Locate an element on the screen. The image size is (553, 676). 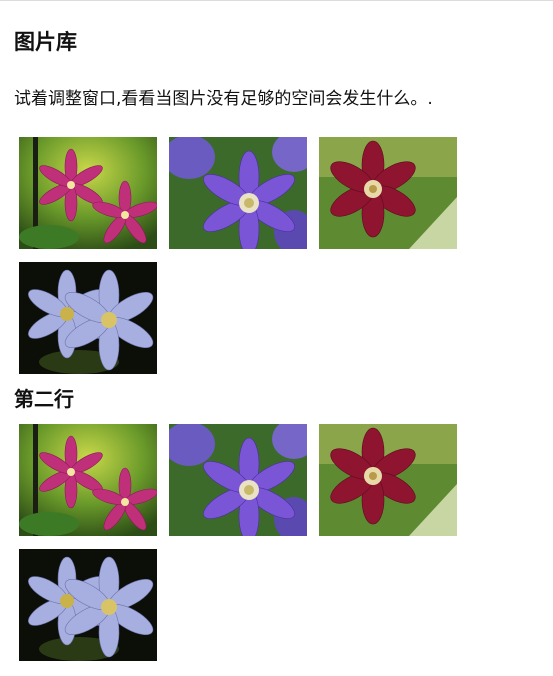
page-title: 图片库 is located at coordinates (45, 42).